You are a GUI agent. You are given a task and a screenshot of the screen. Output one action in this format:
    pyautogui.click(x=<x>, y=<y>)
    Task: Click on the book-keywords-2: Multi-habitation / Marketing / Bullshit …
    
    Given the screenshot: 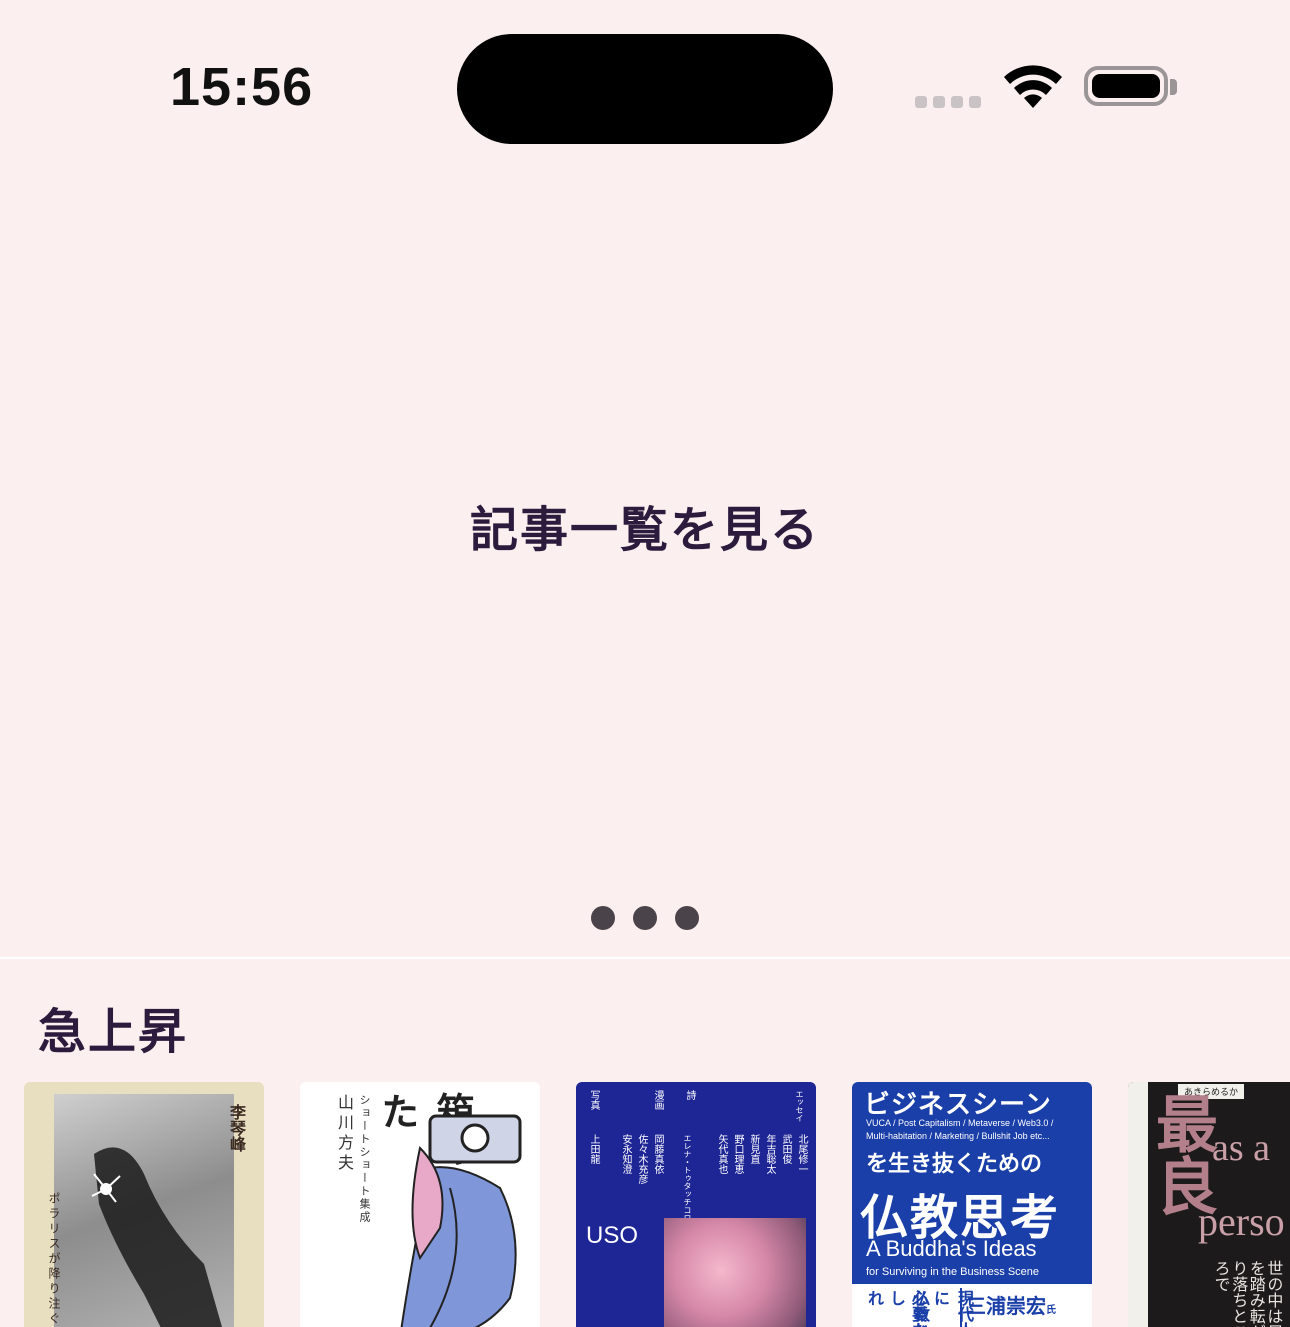 What is the action you would take?
    pyautogui.click(x=958, y=1136)
    